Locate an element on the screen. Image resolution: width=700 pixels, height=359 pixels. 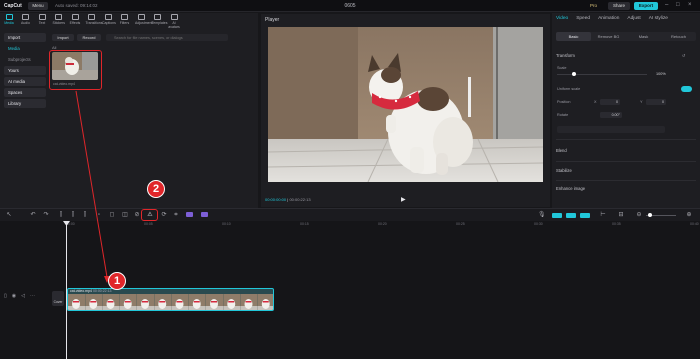
annotation-overlay is located at coordinates (92, 186).